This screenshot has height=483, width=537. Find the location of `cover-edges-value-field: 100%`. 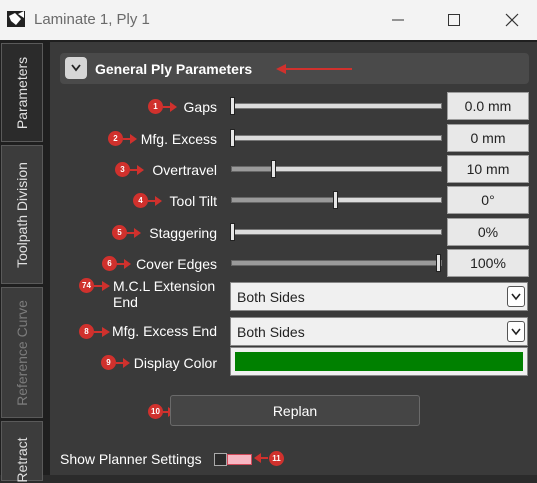

cover-edges-value-field: 100% is located at coordinates (488, 263).